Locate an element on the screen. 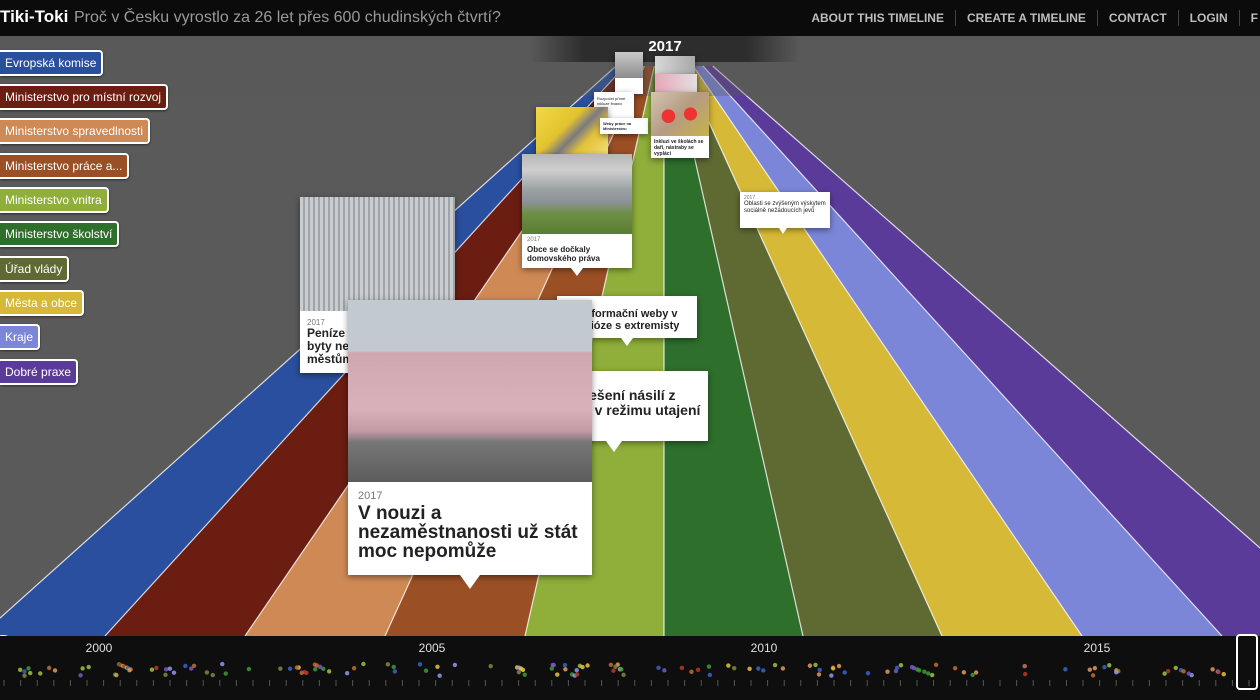 The height and width of the screenshot is (700, 1260). nav-about-link: ABOUT THIS TIMELINE is located at coordinates (877, 18).